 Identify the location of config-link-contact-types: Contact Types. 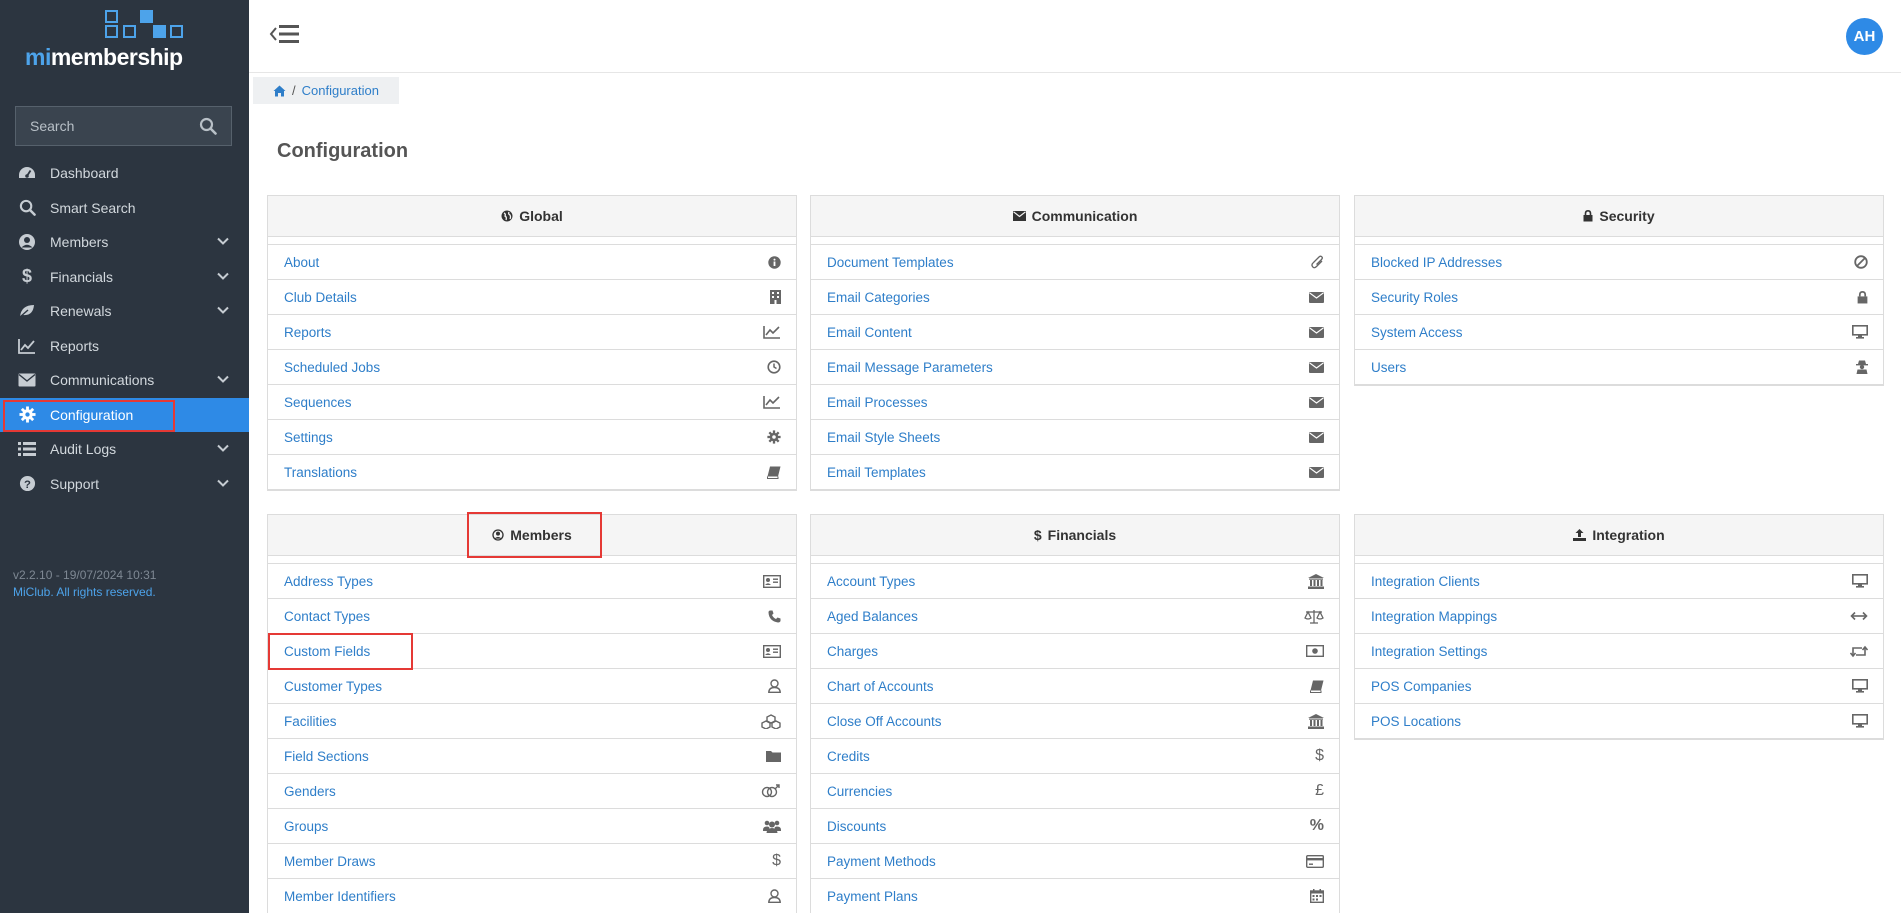
(532, 616).